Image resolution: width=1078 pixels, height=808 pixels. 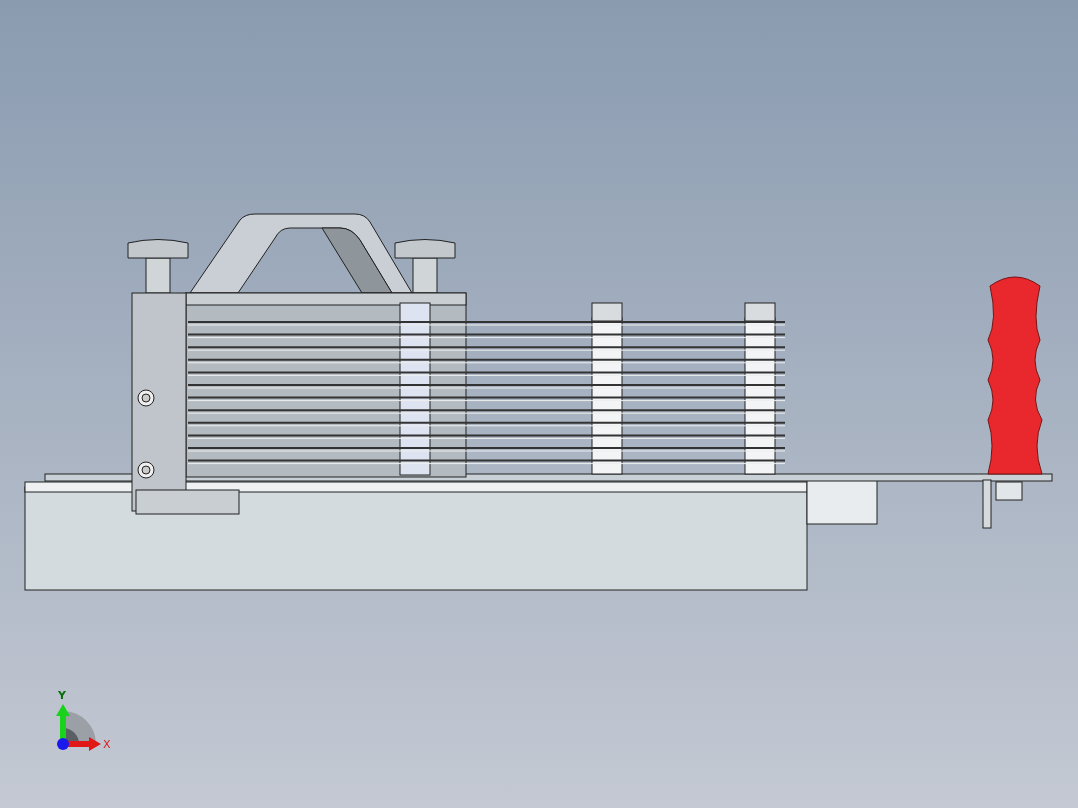 What do you see at coordinates (107, 744) in the screenshot?
I see `x-axis-label: X` at bounding box center [107, 744].